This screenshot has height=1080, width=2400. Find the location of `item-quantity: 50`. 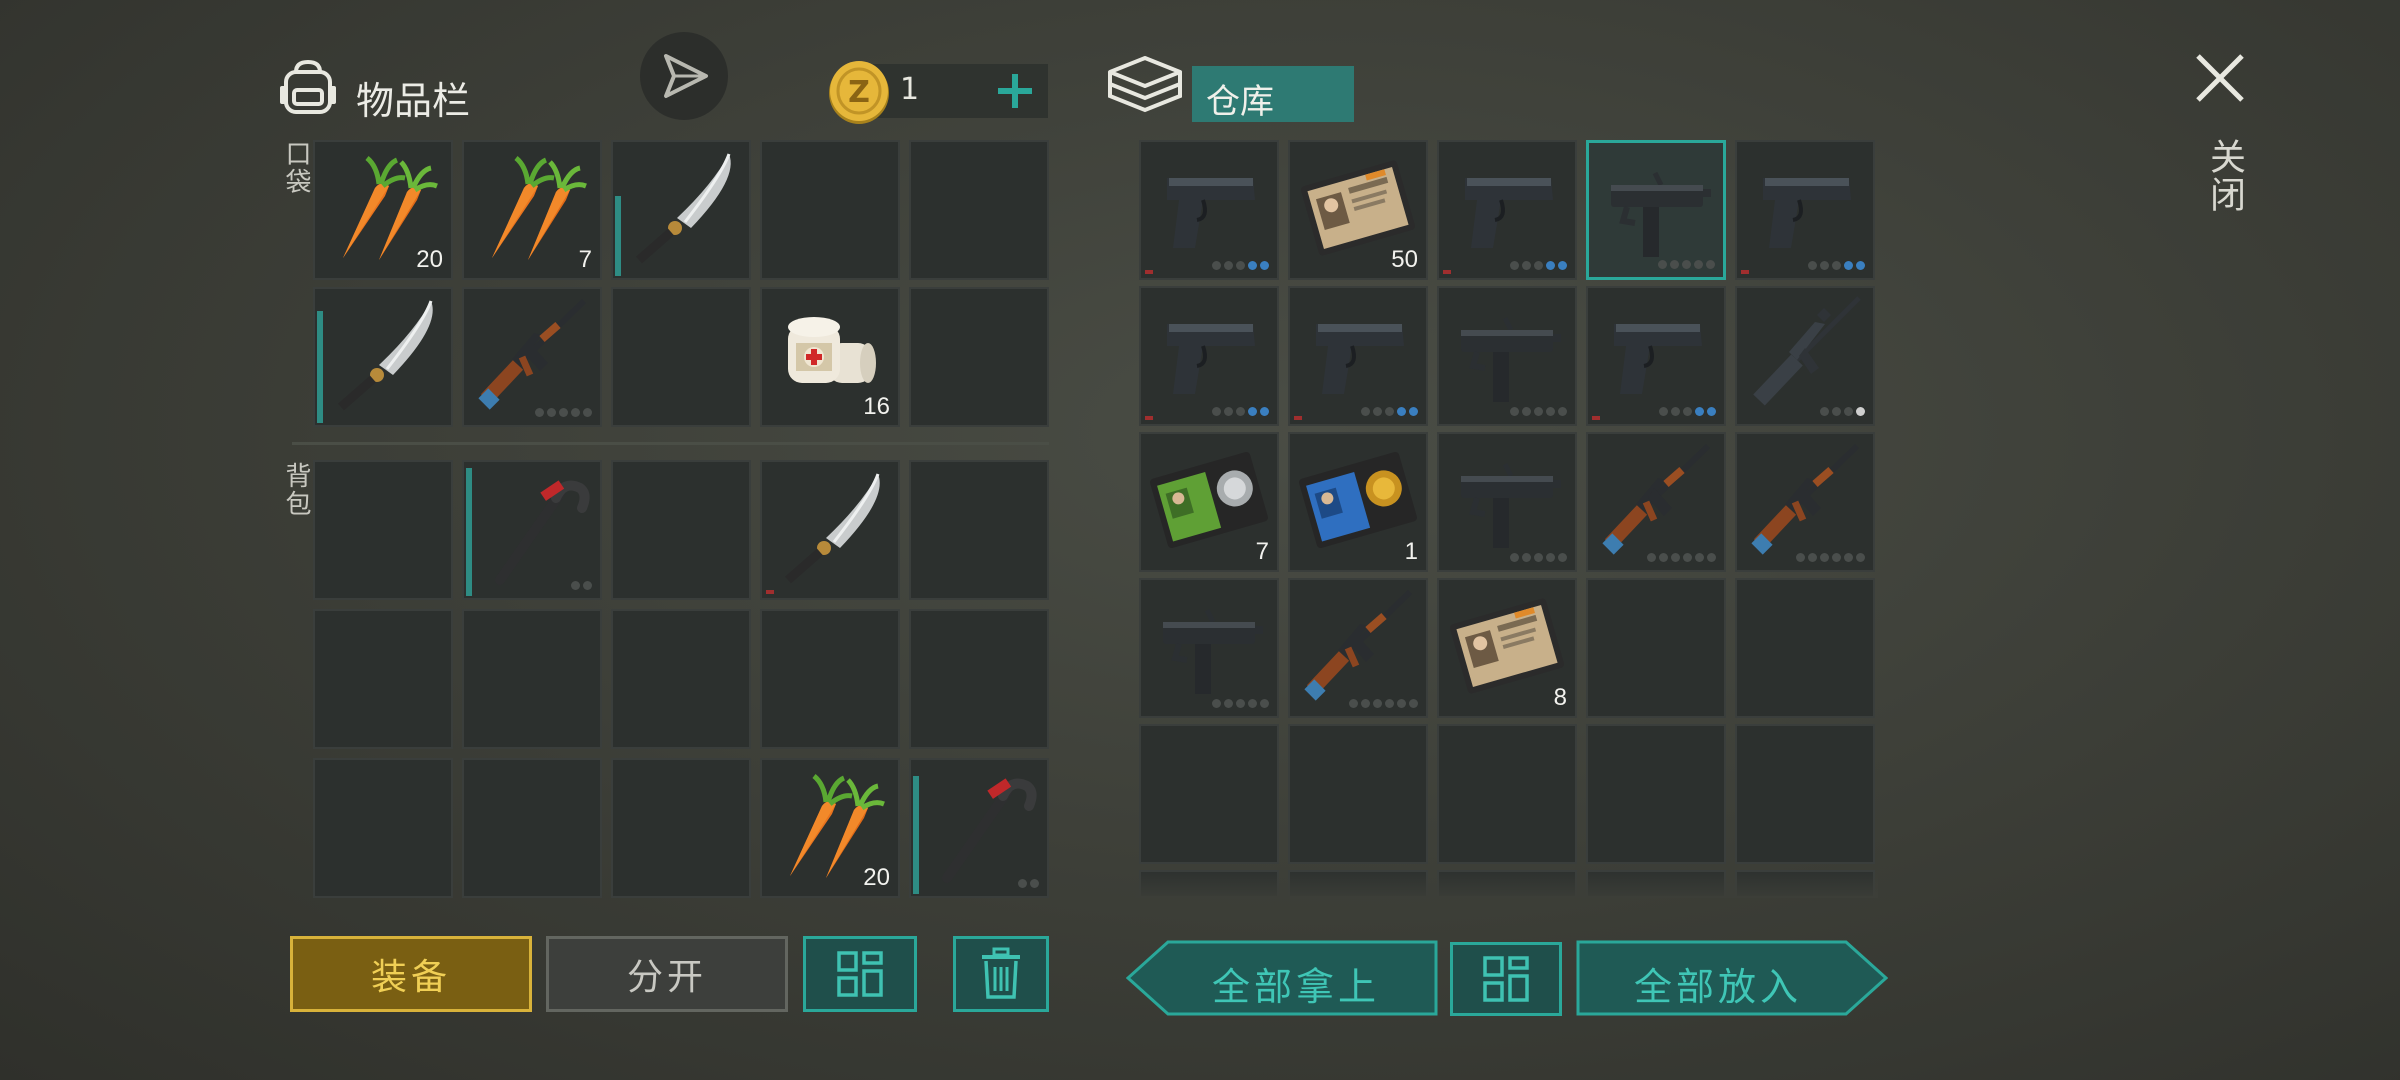

item-quantity: 50 is located at coordinates (1404, 259).